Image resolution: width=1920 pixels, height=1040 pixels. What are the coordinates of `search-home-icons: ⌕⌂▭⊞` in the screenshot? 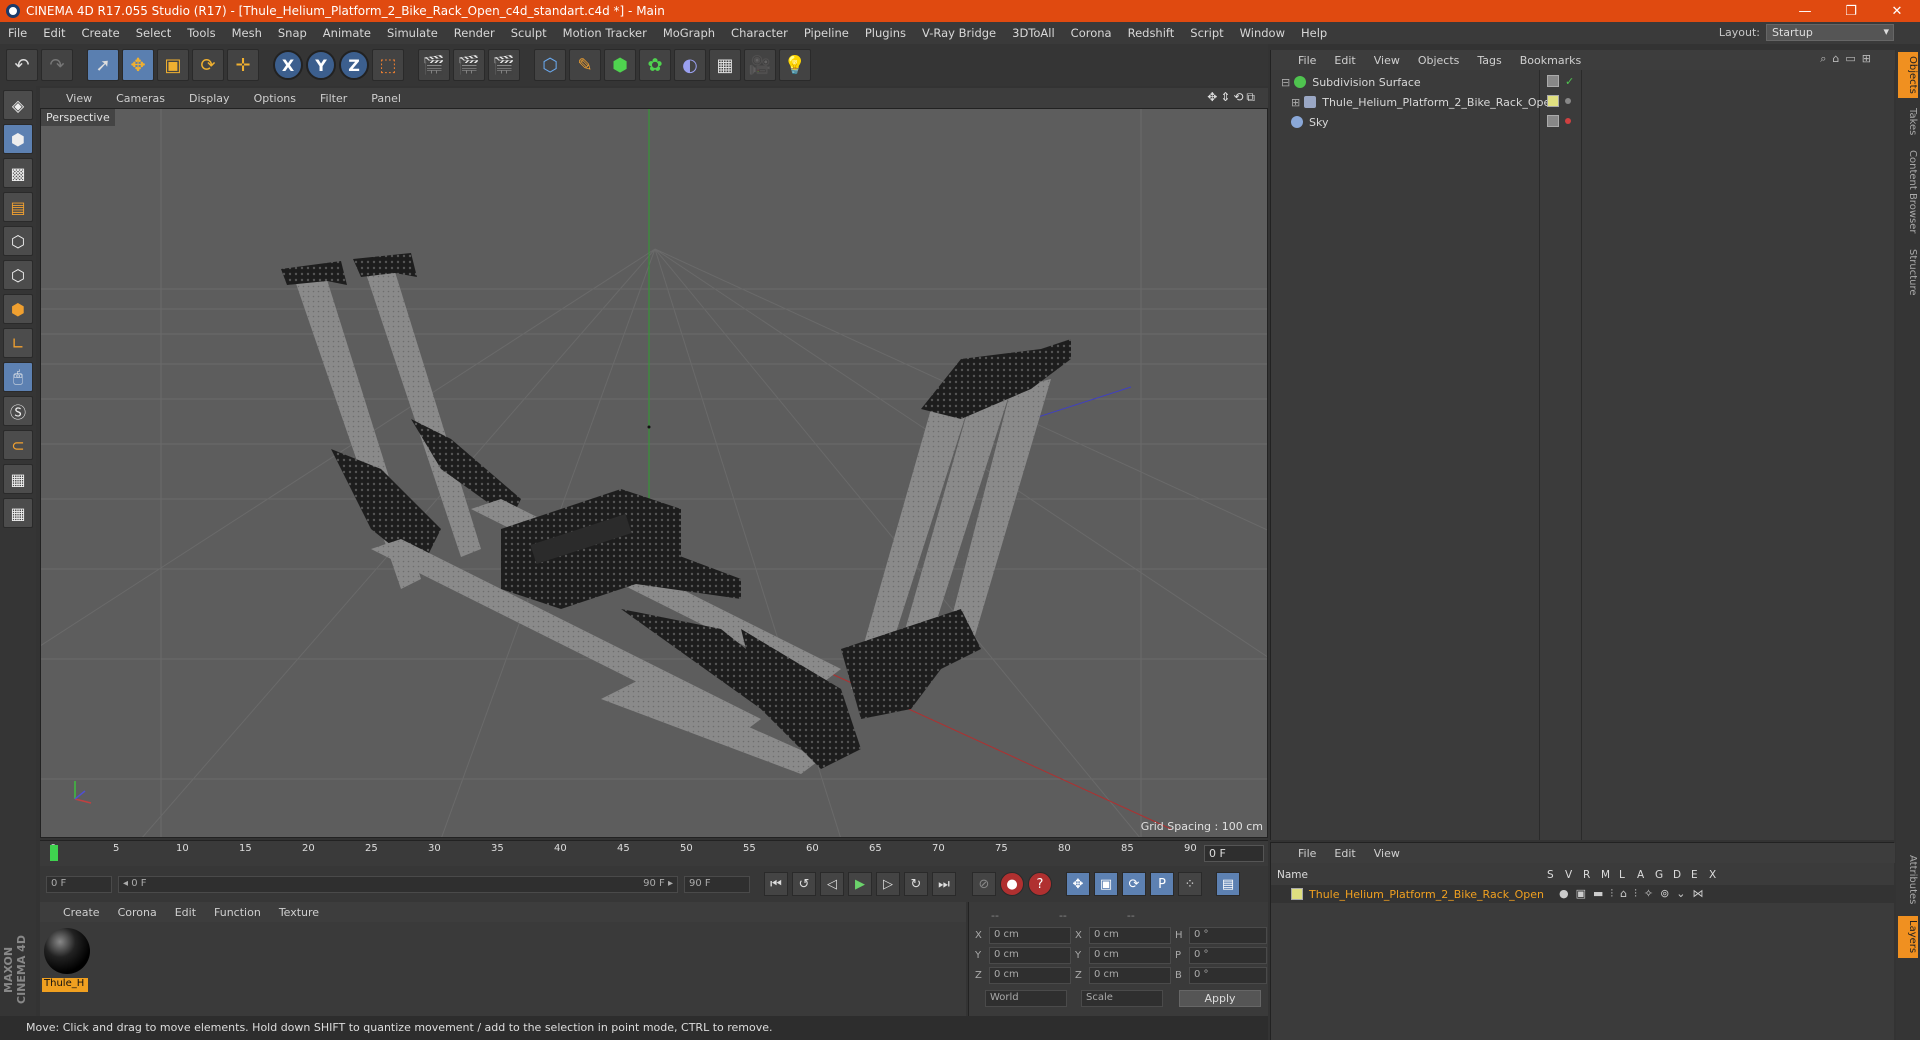 It's located at (1848, 59).